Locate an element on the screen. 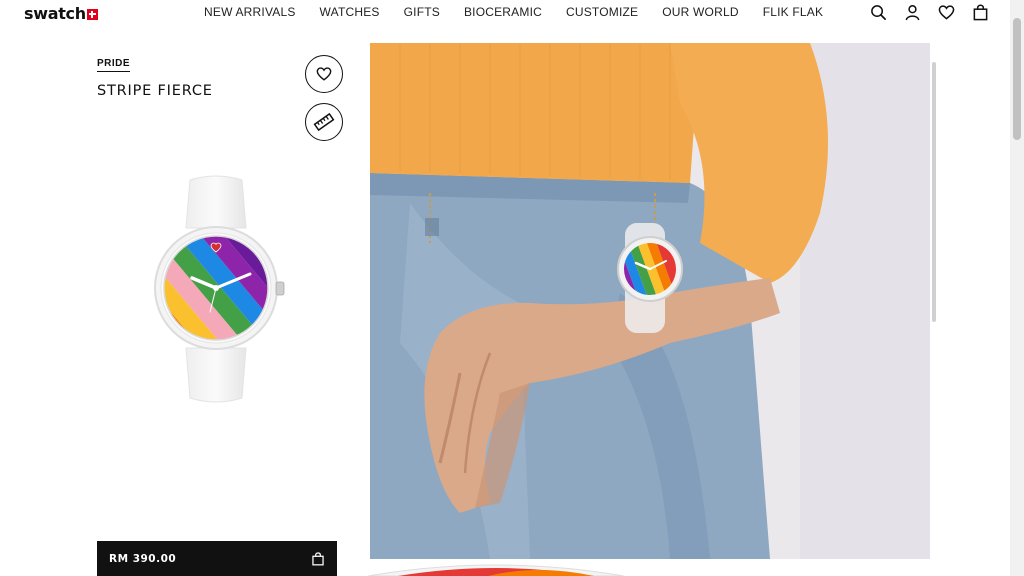 This screenshot has width=1024, height=576. page-scrollbar is located at coordinates (1017, 288).